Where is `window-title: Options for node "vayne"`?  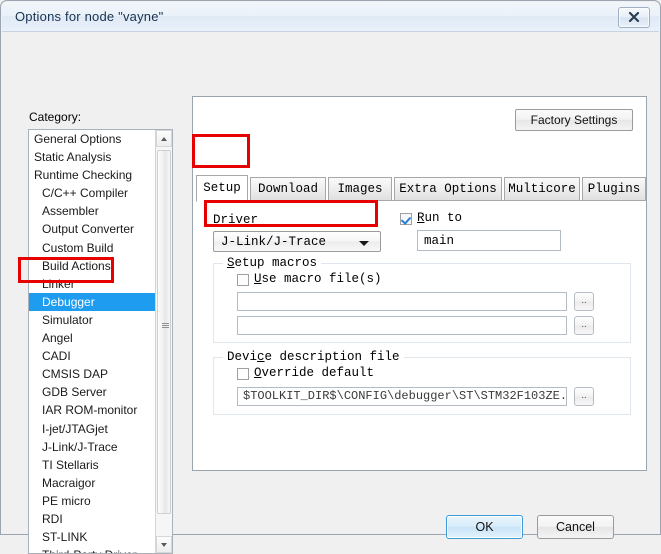 window-title: Options for node "vayne" is located at coordinates (89, 16).